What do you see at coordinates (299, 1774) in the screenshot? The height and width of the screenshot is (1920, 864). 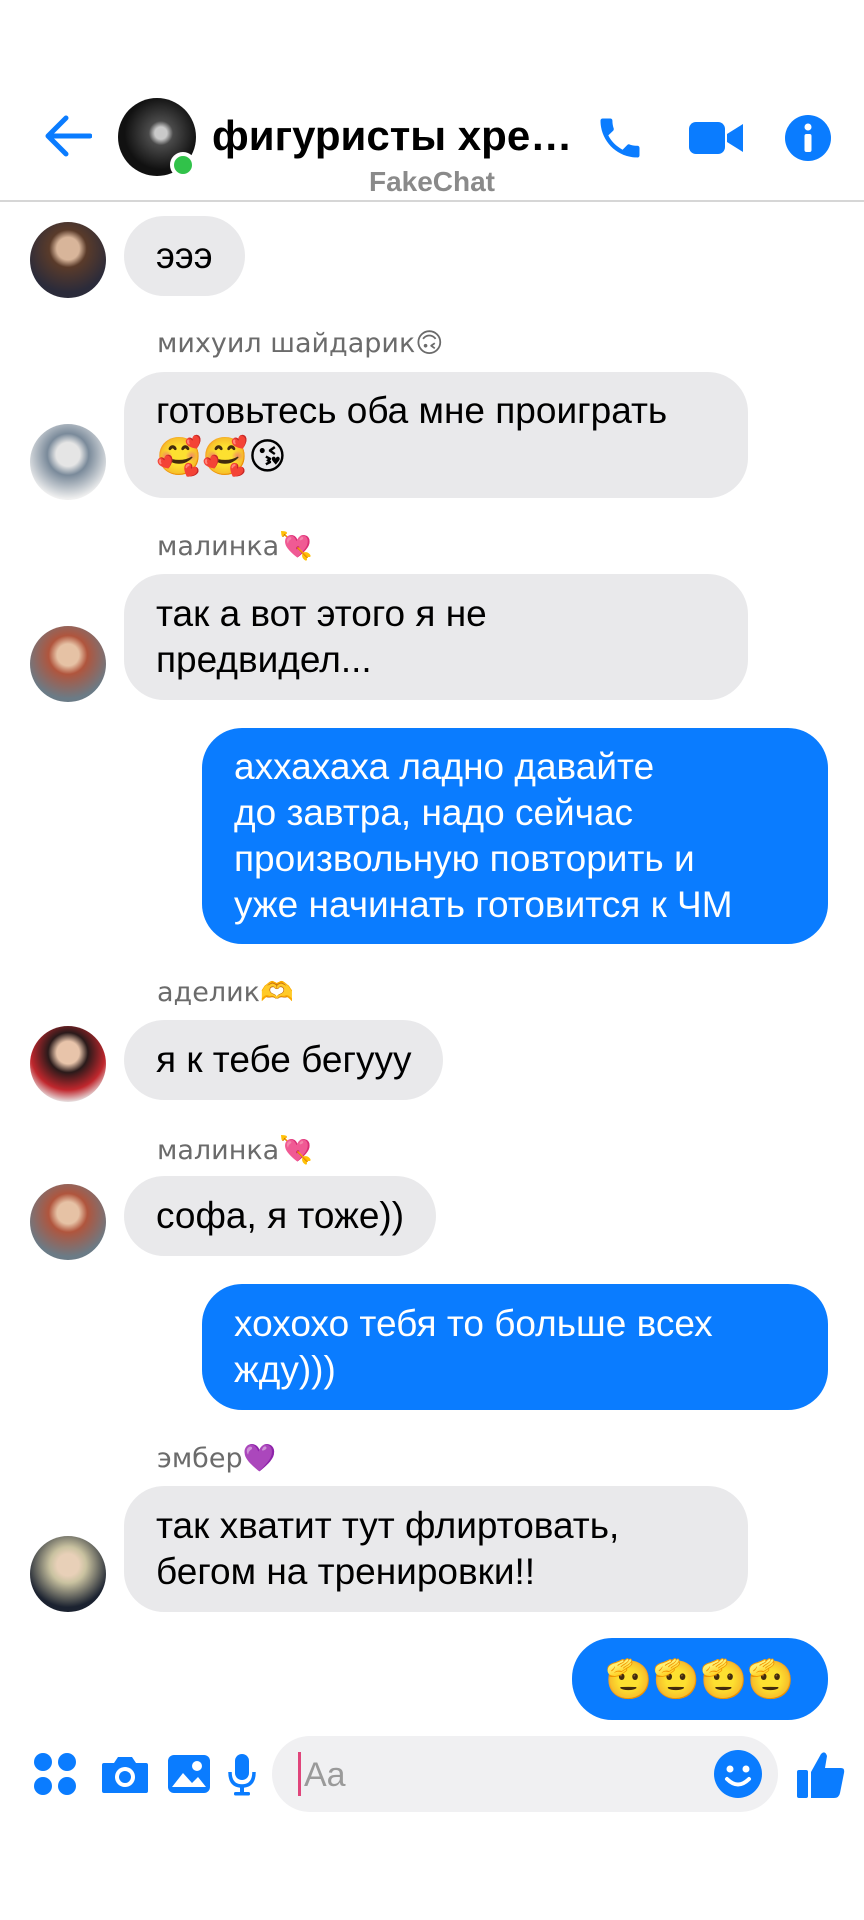 I see `text-cursor` at bounding box center [299, 1774].